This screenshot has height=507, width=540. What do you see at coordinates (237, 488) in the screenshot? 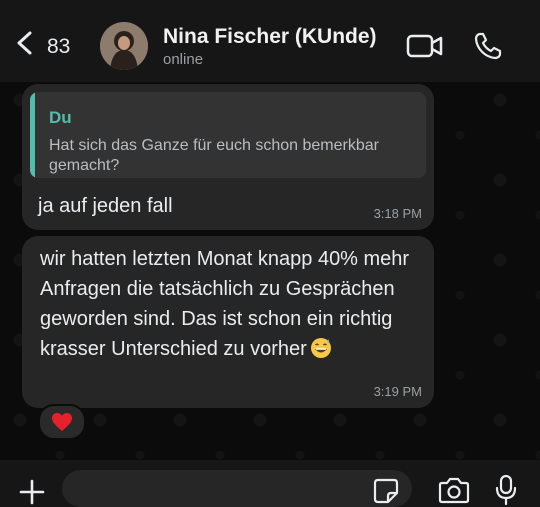
I see `message-input` at bounding box center [237, 488].